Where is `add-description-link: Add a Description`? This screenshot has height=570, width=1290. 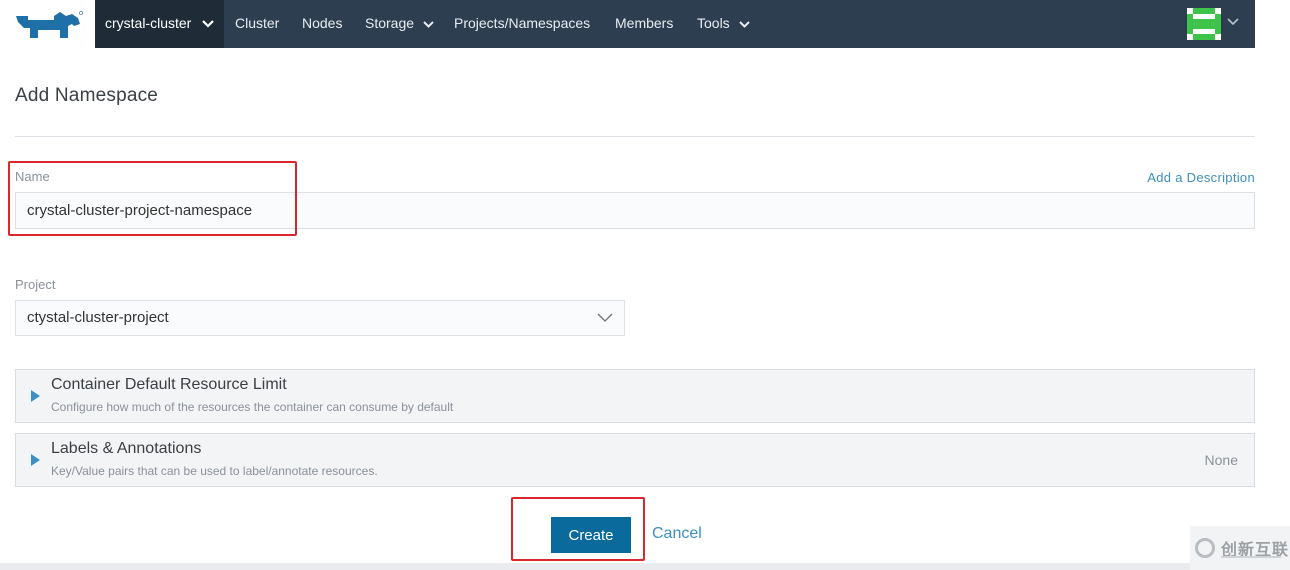
add-description-link: Add a Description is located at coordinates (1201, 177).